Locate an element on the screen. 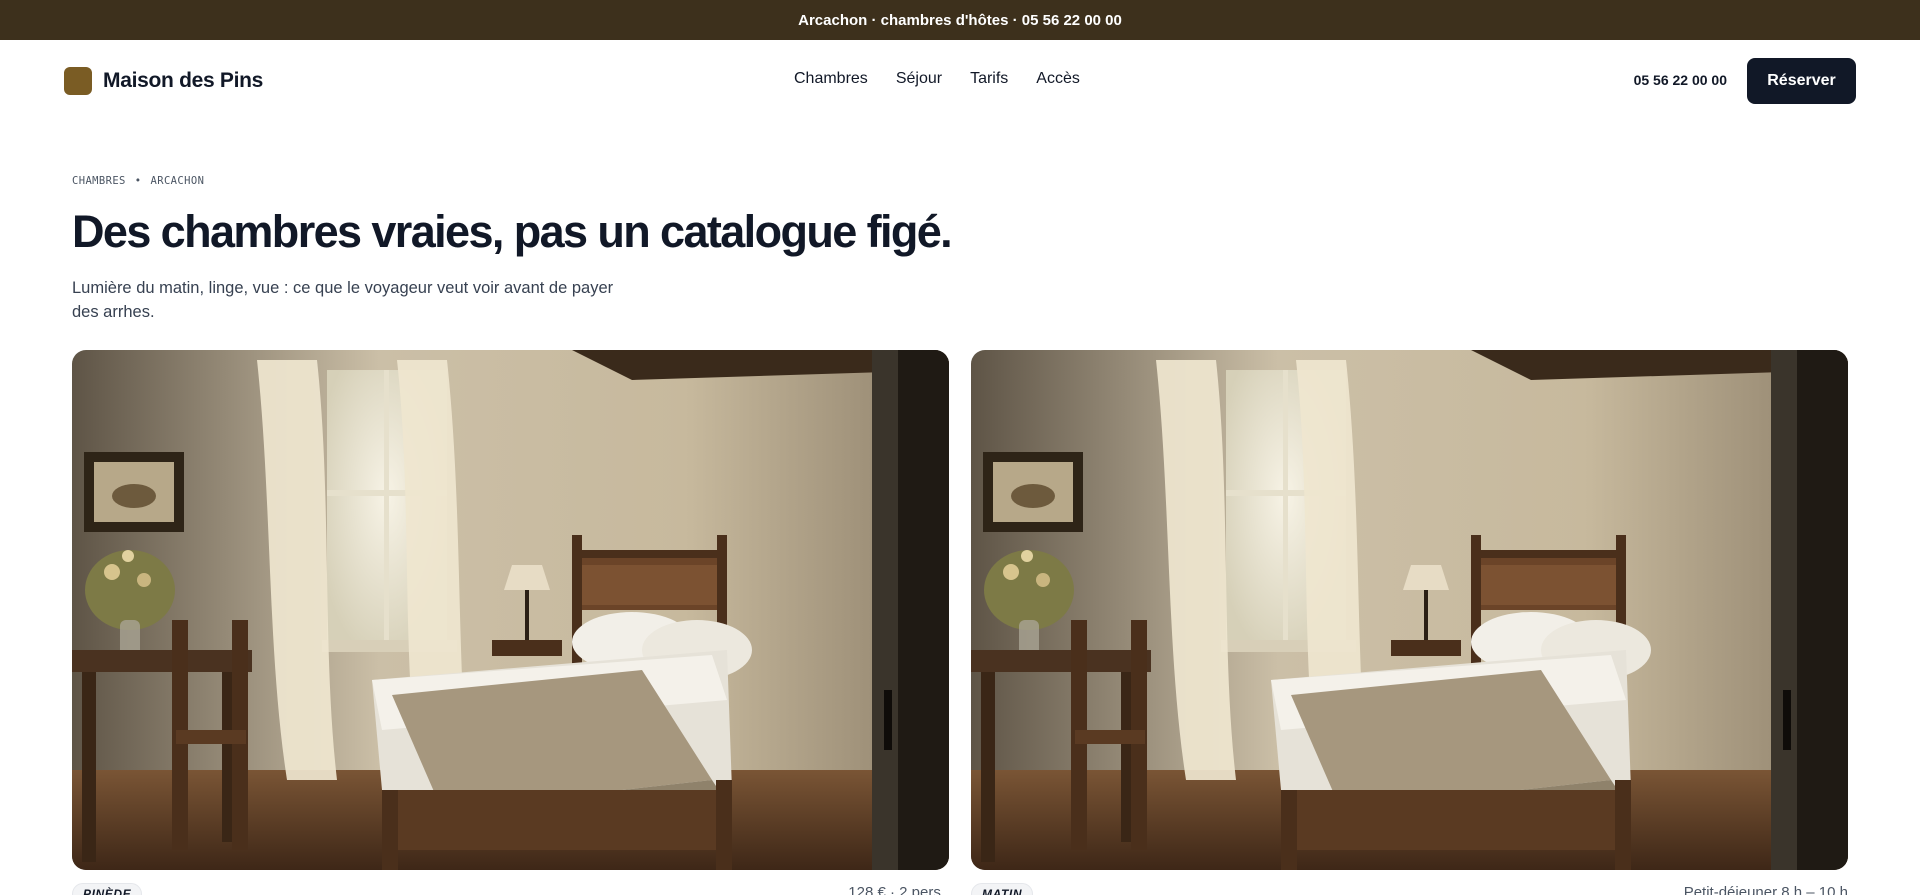  room-tag: MATIN is located at coordinates (1002, 889).